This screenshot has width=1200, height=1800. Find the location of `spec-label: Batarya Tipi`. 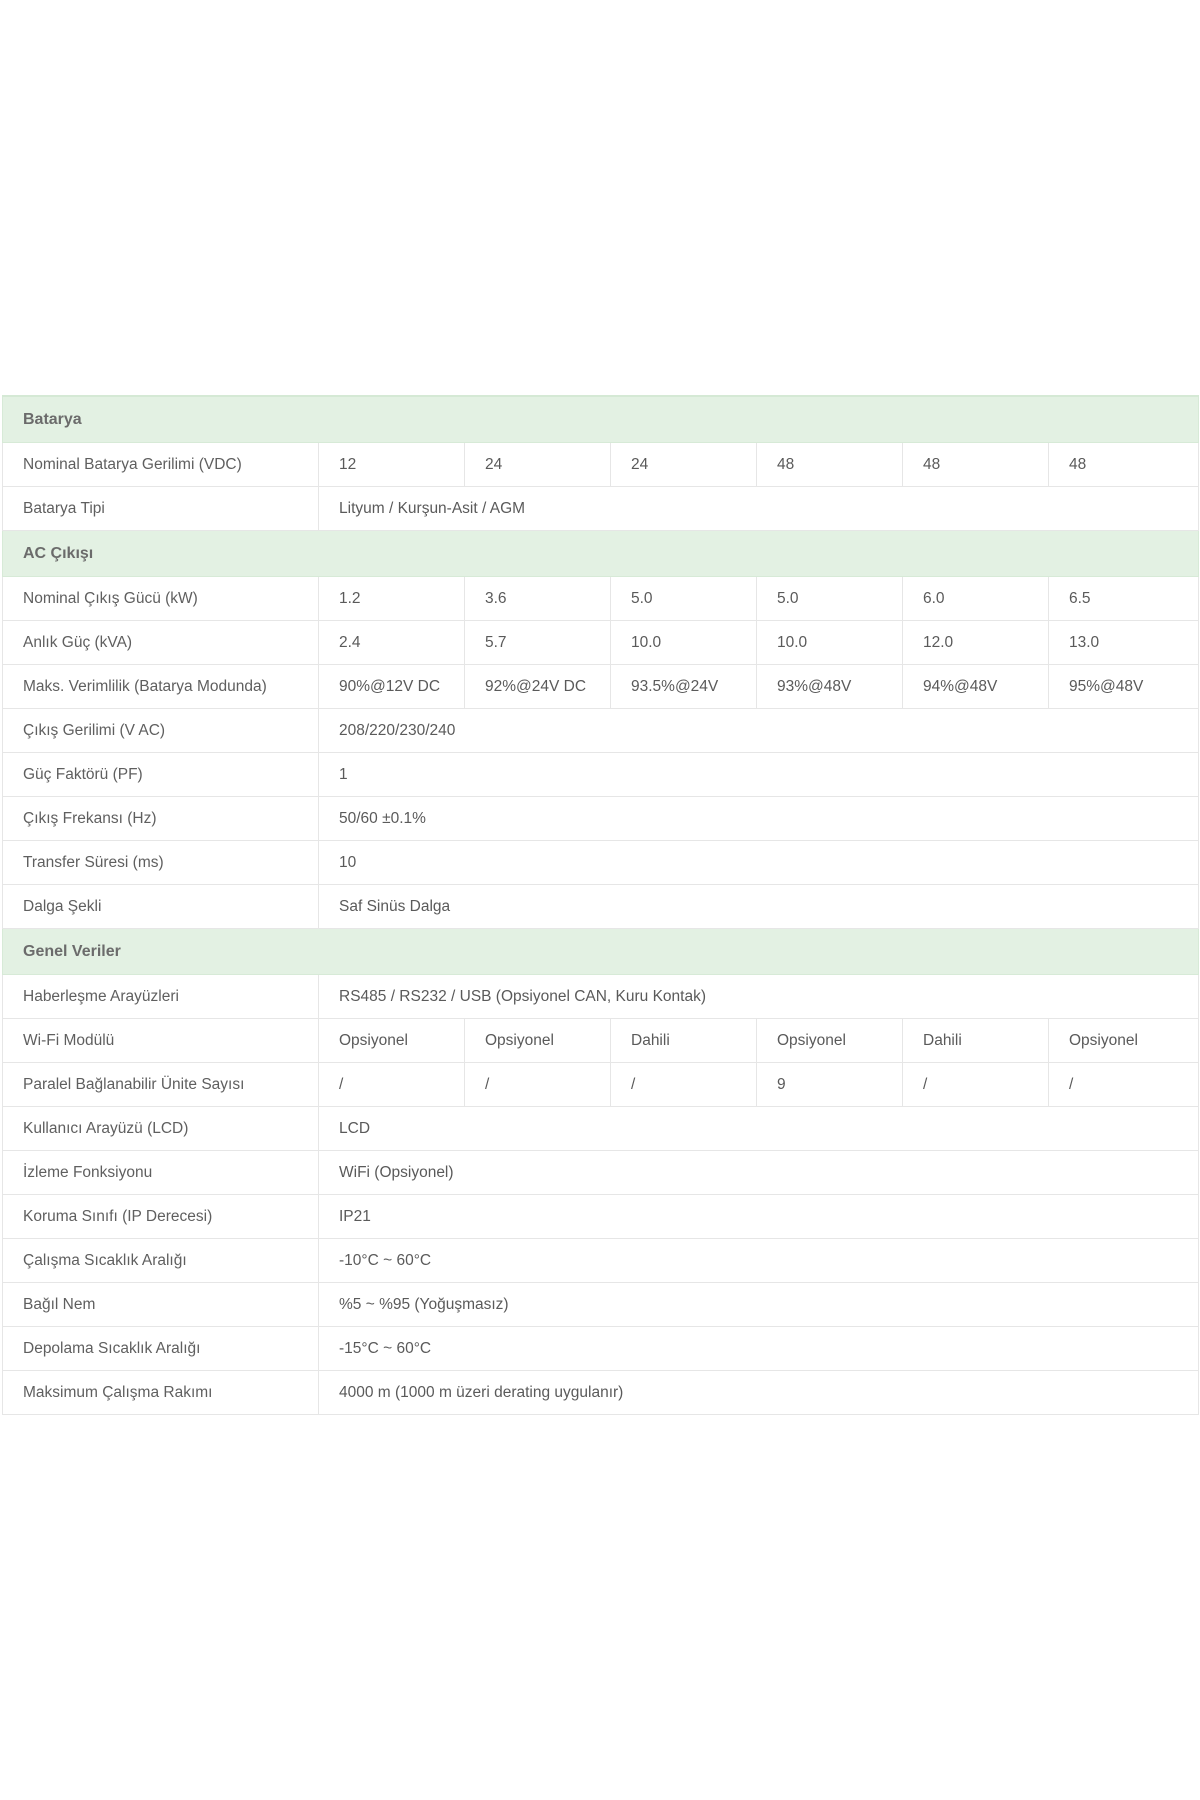

spec-label: Batarya Tipi is located at coordinates (160, 508).